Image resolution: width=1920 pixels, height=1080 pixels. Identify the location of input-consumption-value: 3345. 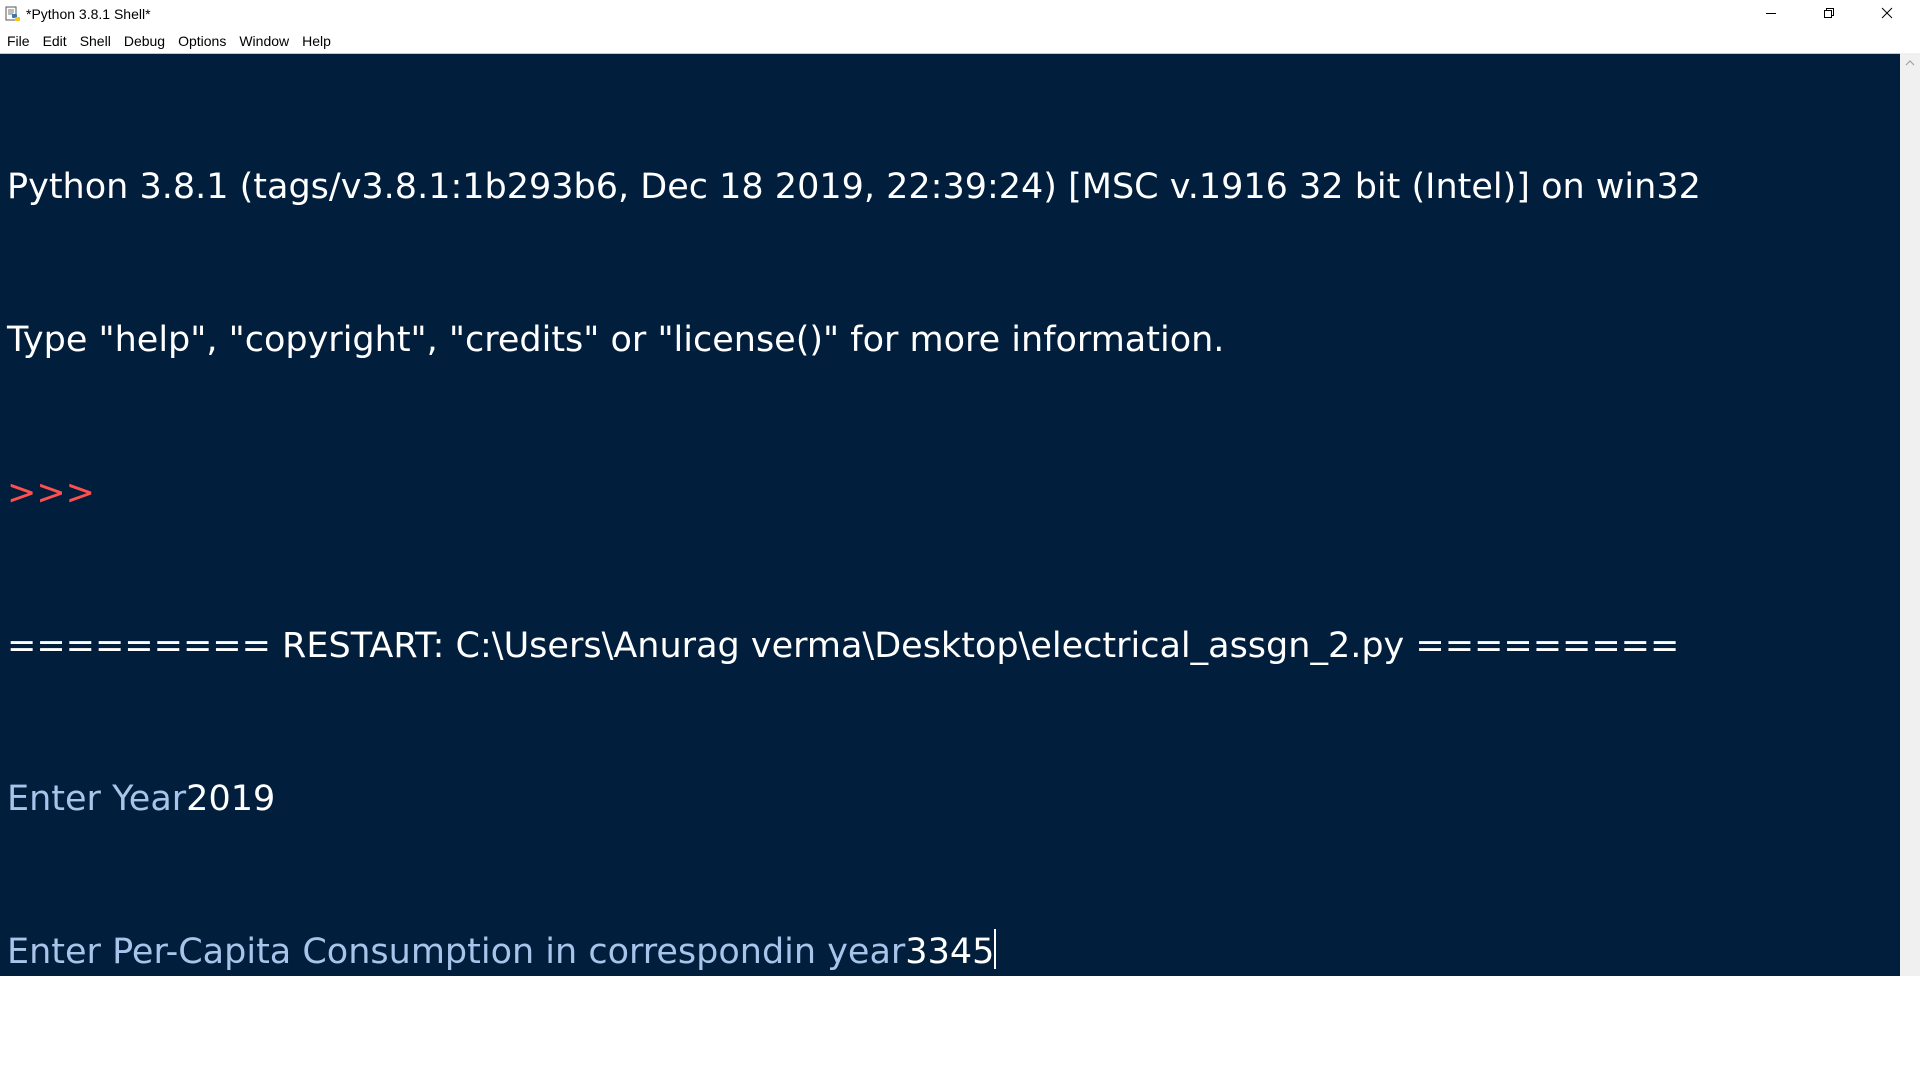
(949, 952).